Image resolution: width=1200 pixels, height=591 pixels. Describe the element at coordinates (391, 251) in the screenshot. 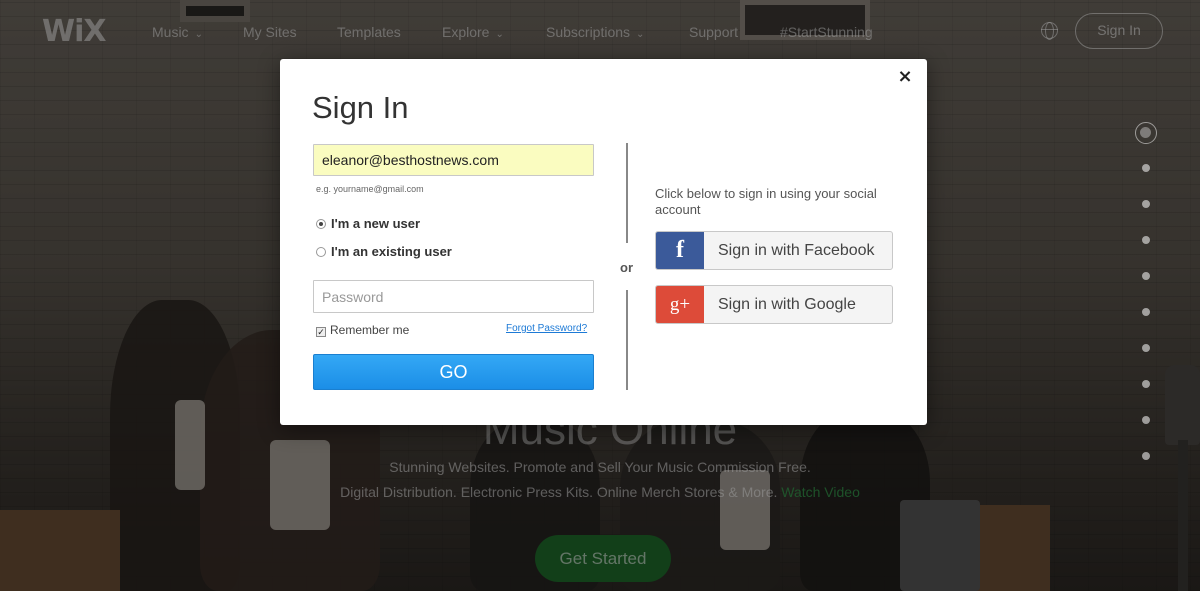

I see `existing-user-label: I'm an existing user` at that location.